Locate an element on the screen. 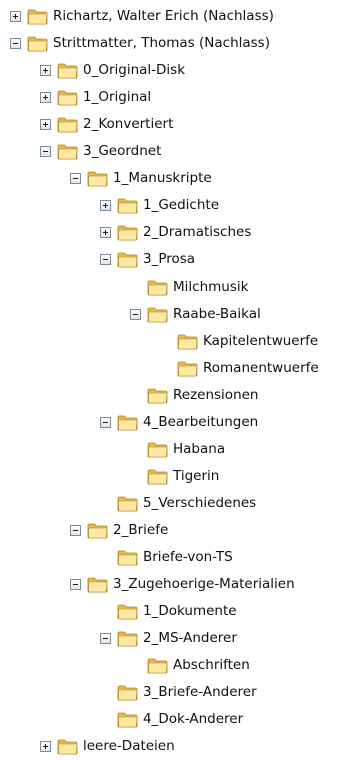  tree-item: 3_Geordnet is located at coordinates (100, 151).